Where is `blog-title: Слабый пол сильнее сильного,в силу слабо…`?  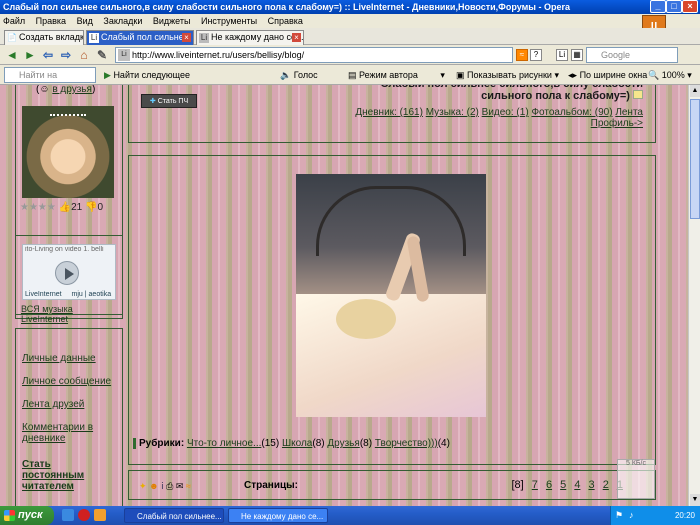 blog-title: Слабый пол сильнее сильного,в силу слабо… is located at coordinates (508, 93).